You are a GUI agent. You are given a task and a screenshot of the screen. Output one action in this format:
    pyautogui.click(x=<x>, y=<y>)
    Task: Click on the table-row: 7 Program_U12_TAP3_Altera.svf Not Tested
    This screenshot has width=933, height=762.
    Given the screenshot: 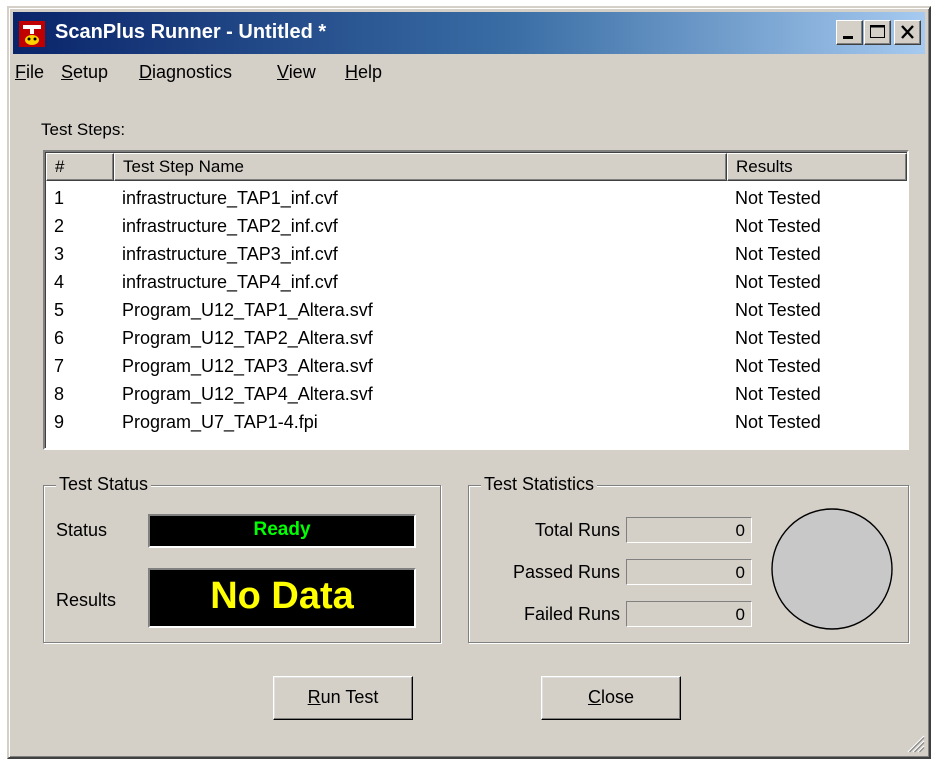 What is the action you would take?
    pyautogui.click(x=476, y=367)
    